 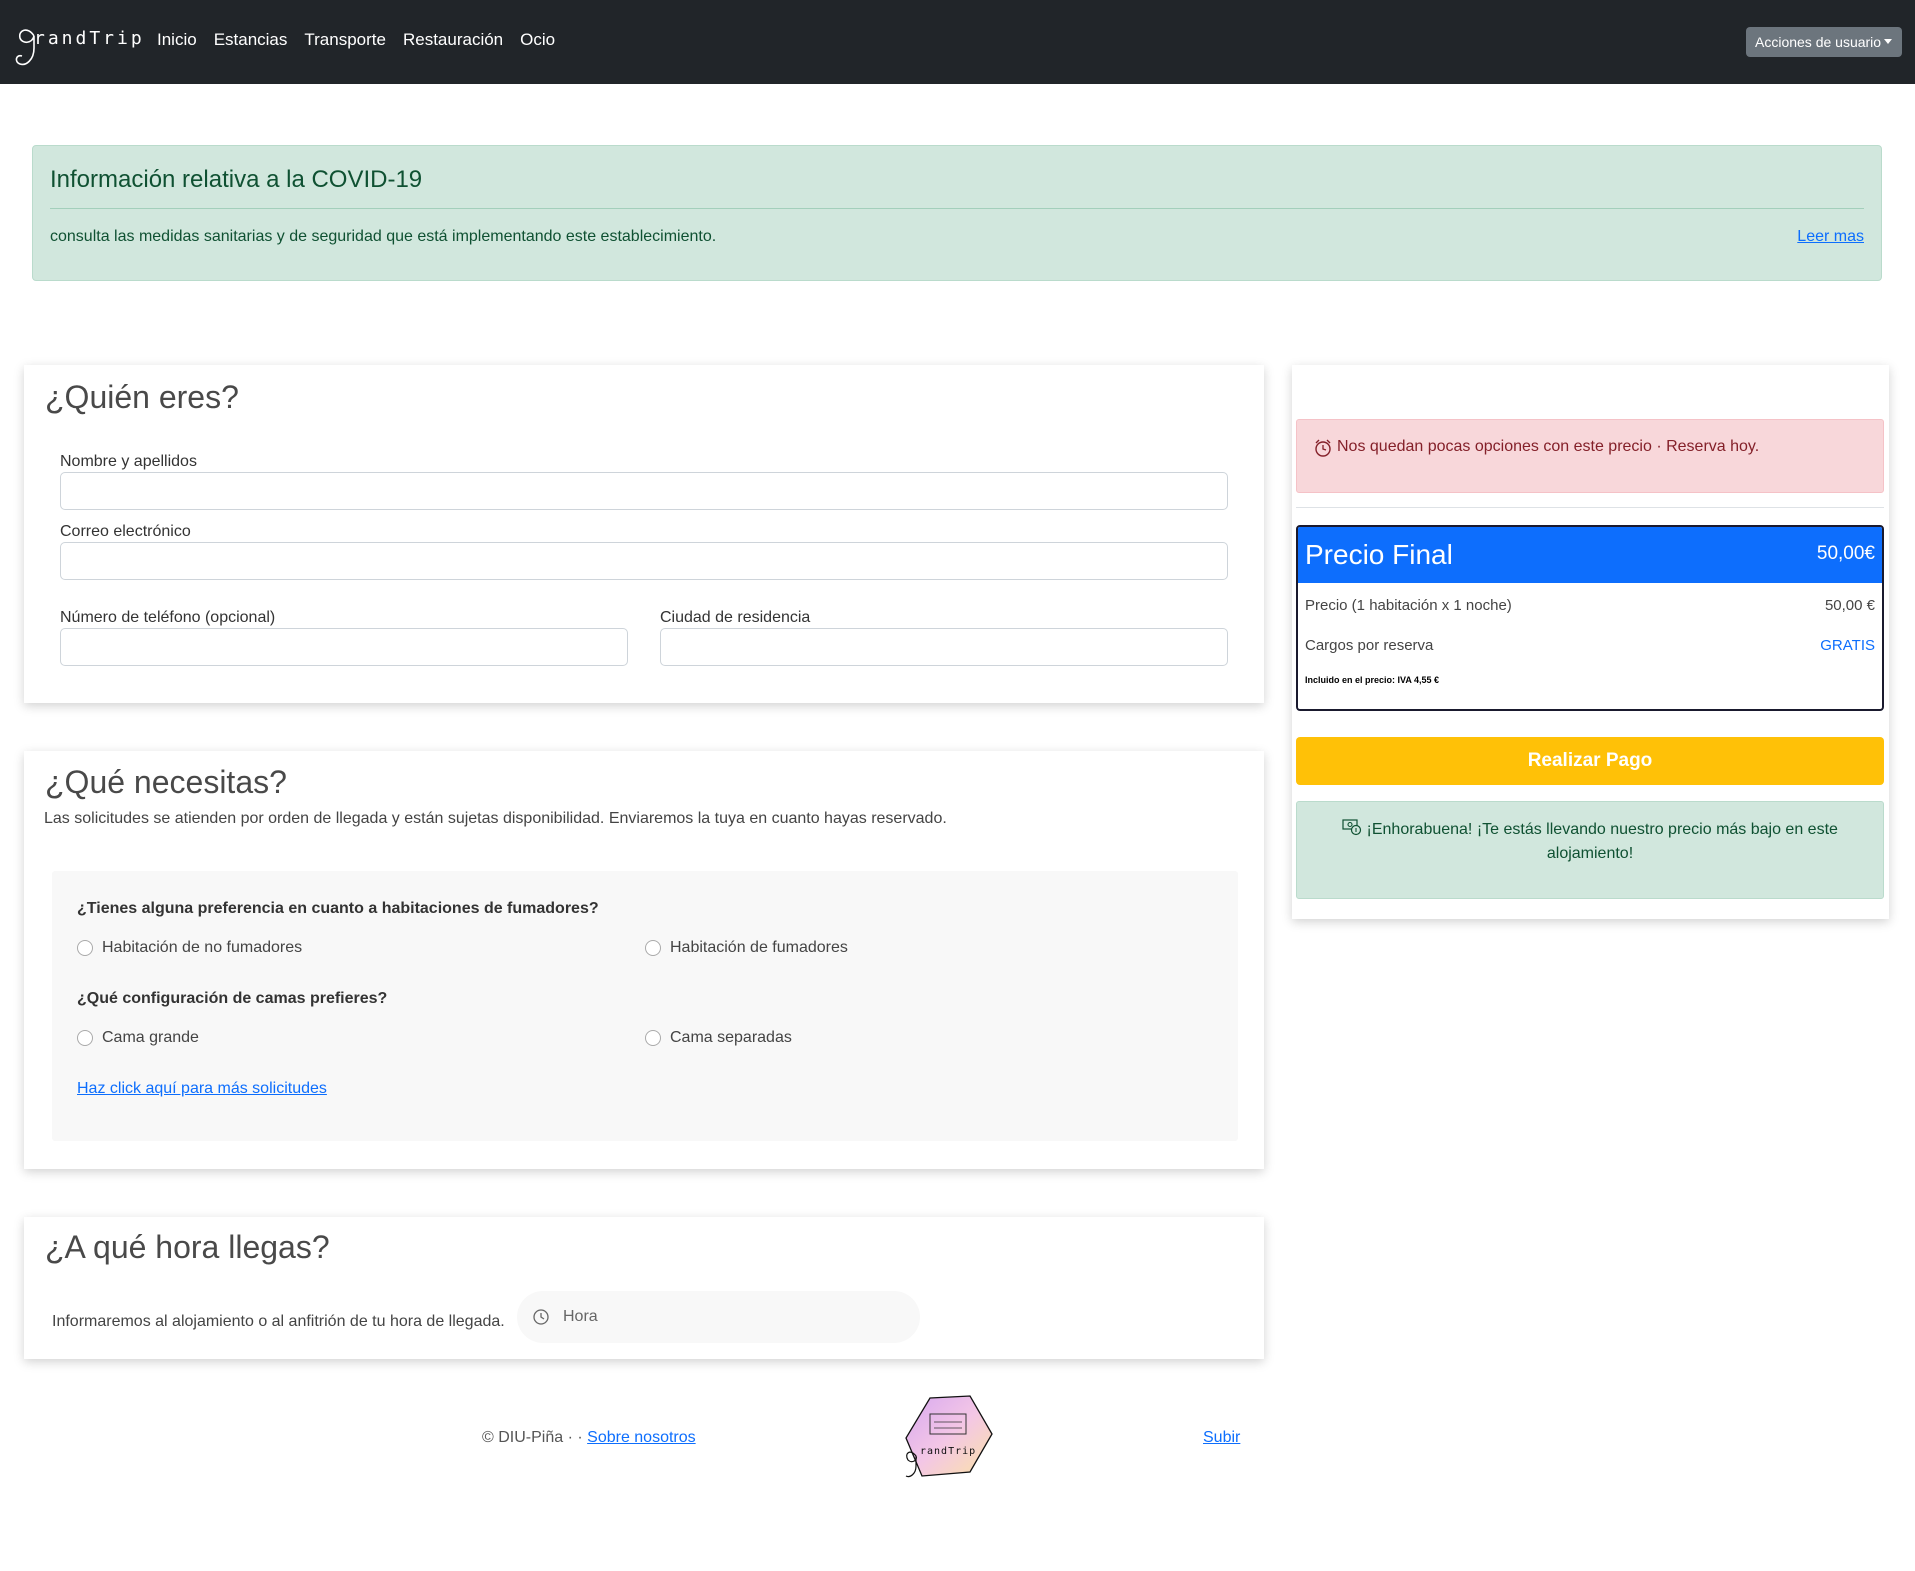 I want to click on copyright-text: © DIU-Piña · ·, so click(x=532, y=1437).